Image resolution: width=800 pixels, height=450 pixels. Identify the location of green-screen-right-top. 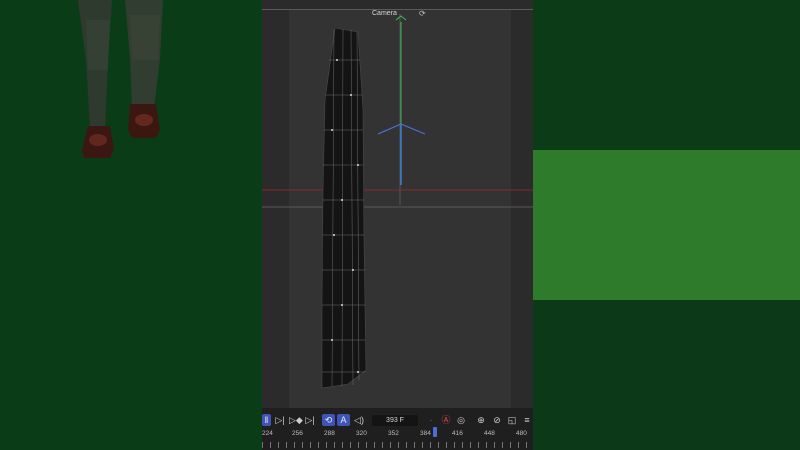
(666, 75).